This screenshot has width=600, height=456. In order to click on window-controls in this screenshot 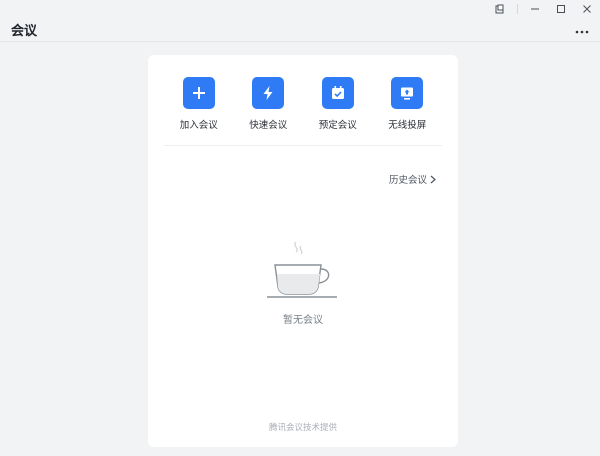, I will do `click(543, 9)`.